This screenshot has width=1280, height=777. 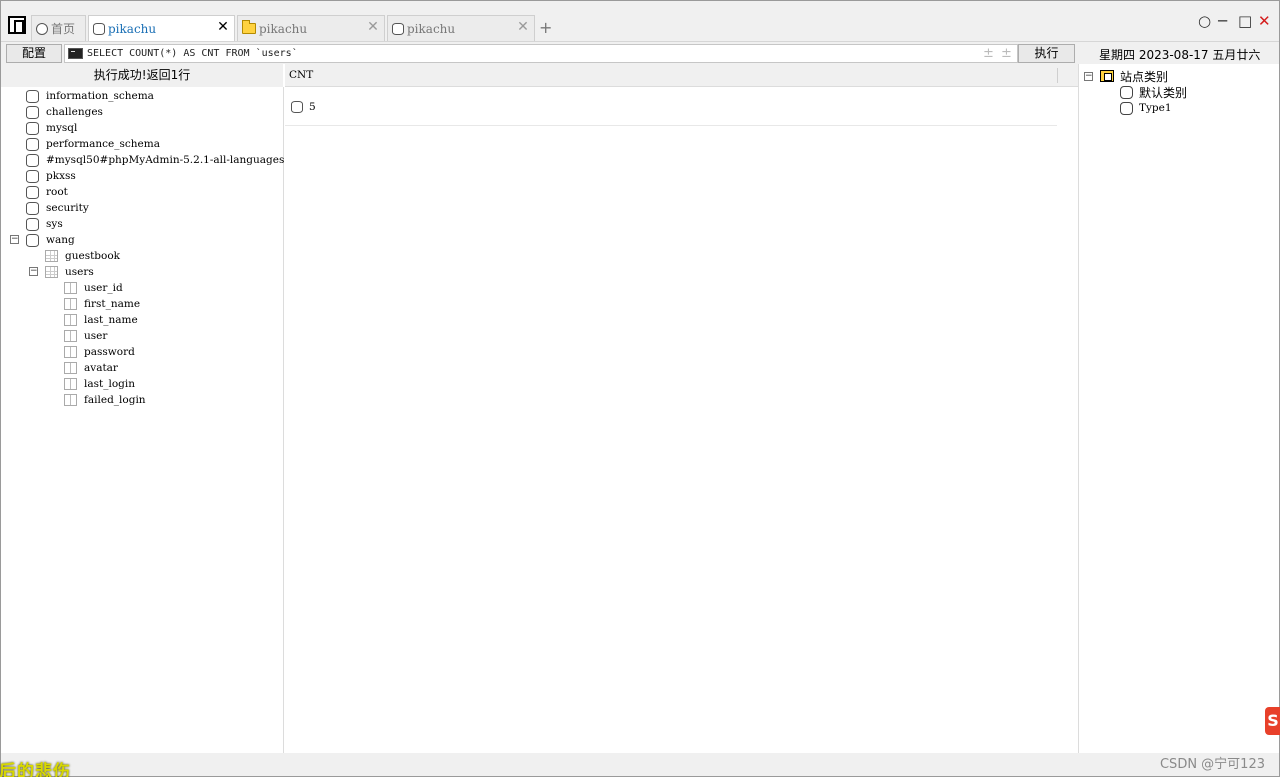 I want to click on node-label: wang, so click(x=60, y=240).